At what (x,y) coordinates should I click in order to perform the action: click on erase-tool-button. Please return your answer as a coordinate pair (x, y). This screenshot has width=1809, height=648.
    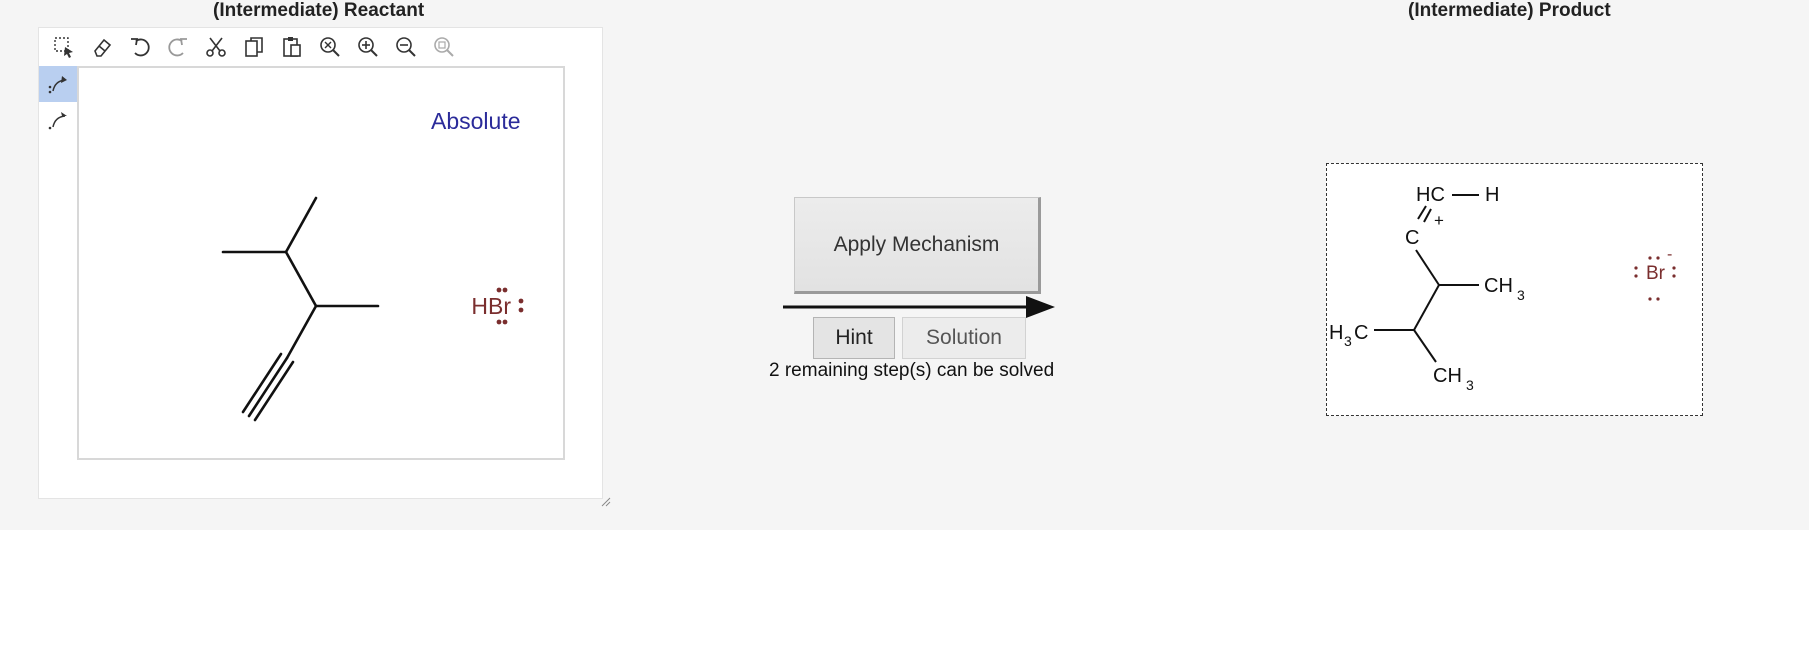
    Looking at the image, I should click on (102, 47).